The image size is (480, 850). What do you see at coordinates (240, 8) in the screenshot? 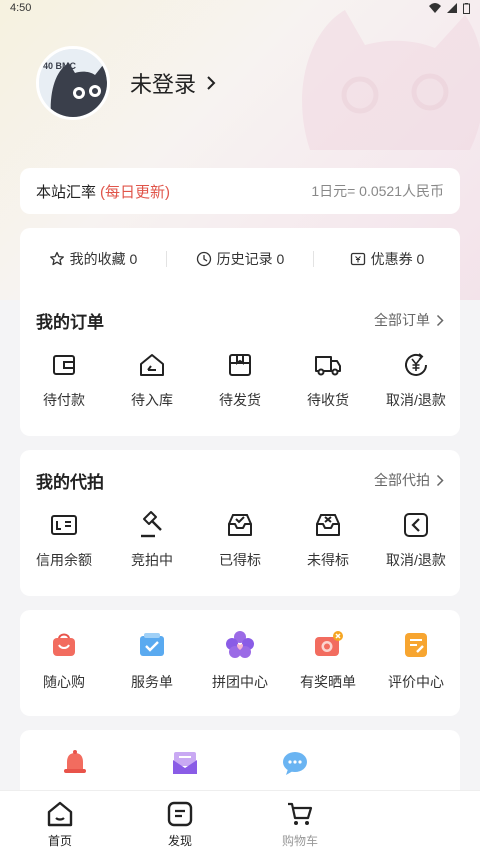
I see `status-bar: 4:50` at bounding box center [240, 8].